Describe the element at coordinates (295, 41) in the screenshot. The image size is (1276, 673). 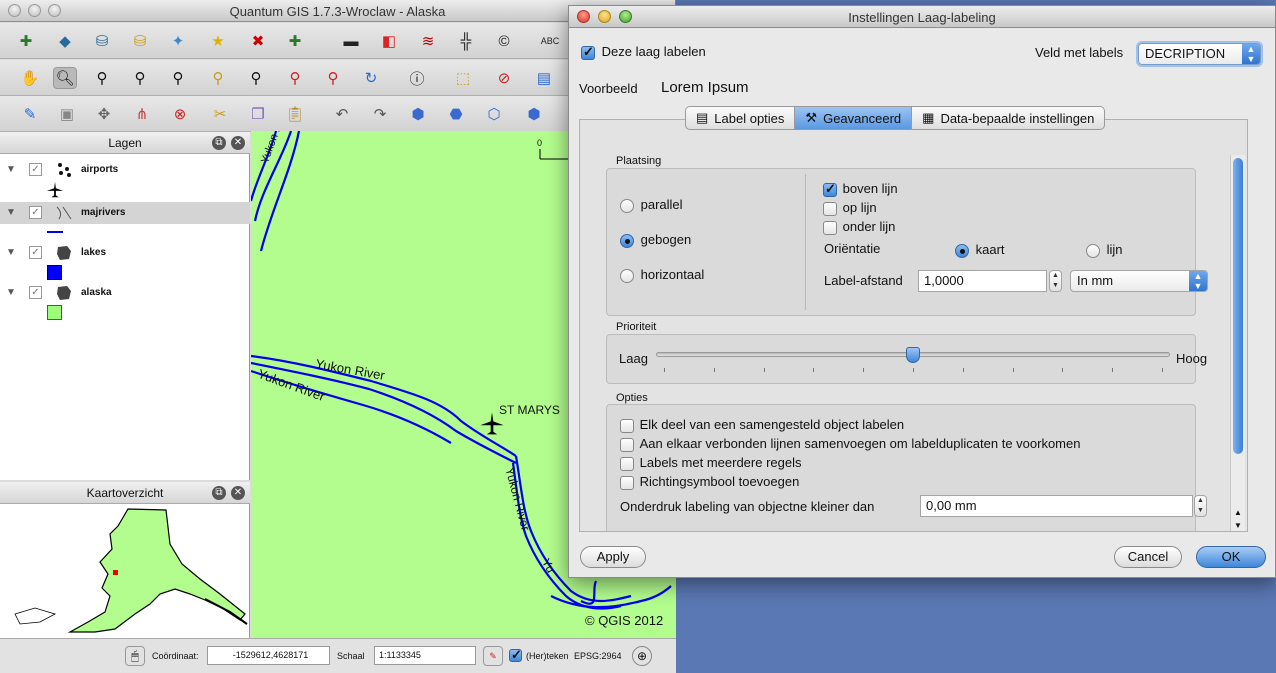
I see `add-layer-icon: ✚` at that location.